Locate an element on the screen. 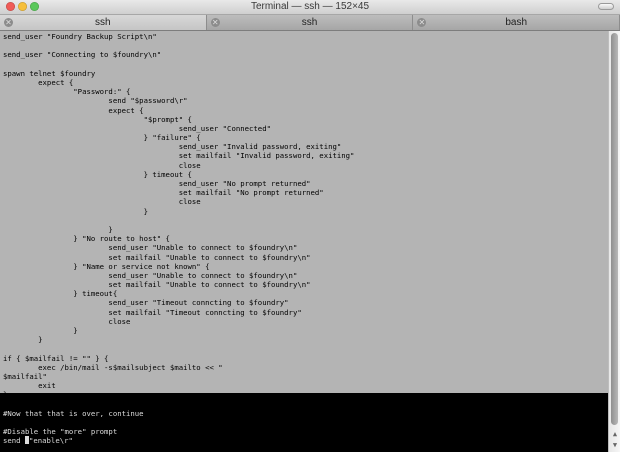  tab-bash: ✕ bash is located at coordinates (516, 22).